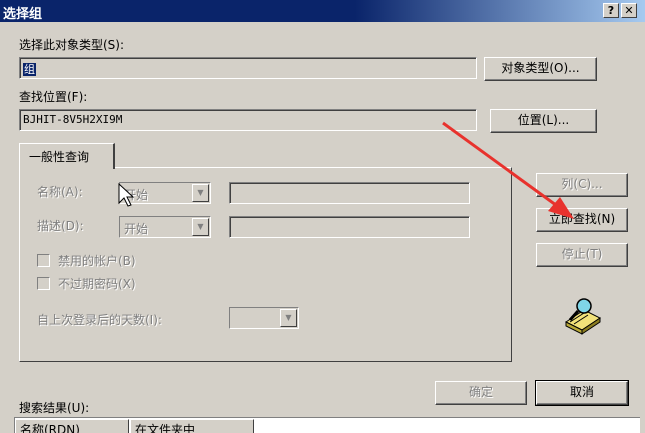 The width and height of the screenshot is (645, 433). What do you see at coordinates (165, 193) in the screenshot?
I see `name-operator-combo: 开始 ▼` at bounding box center [165, 193].